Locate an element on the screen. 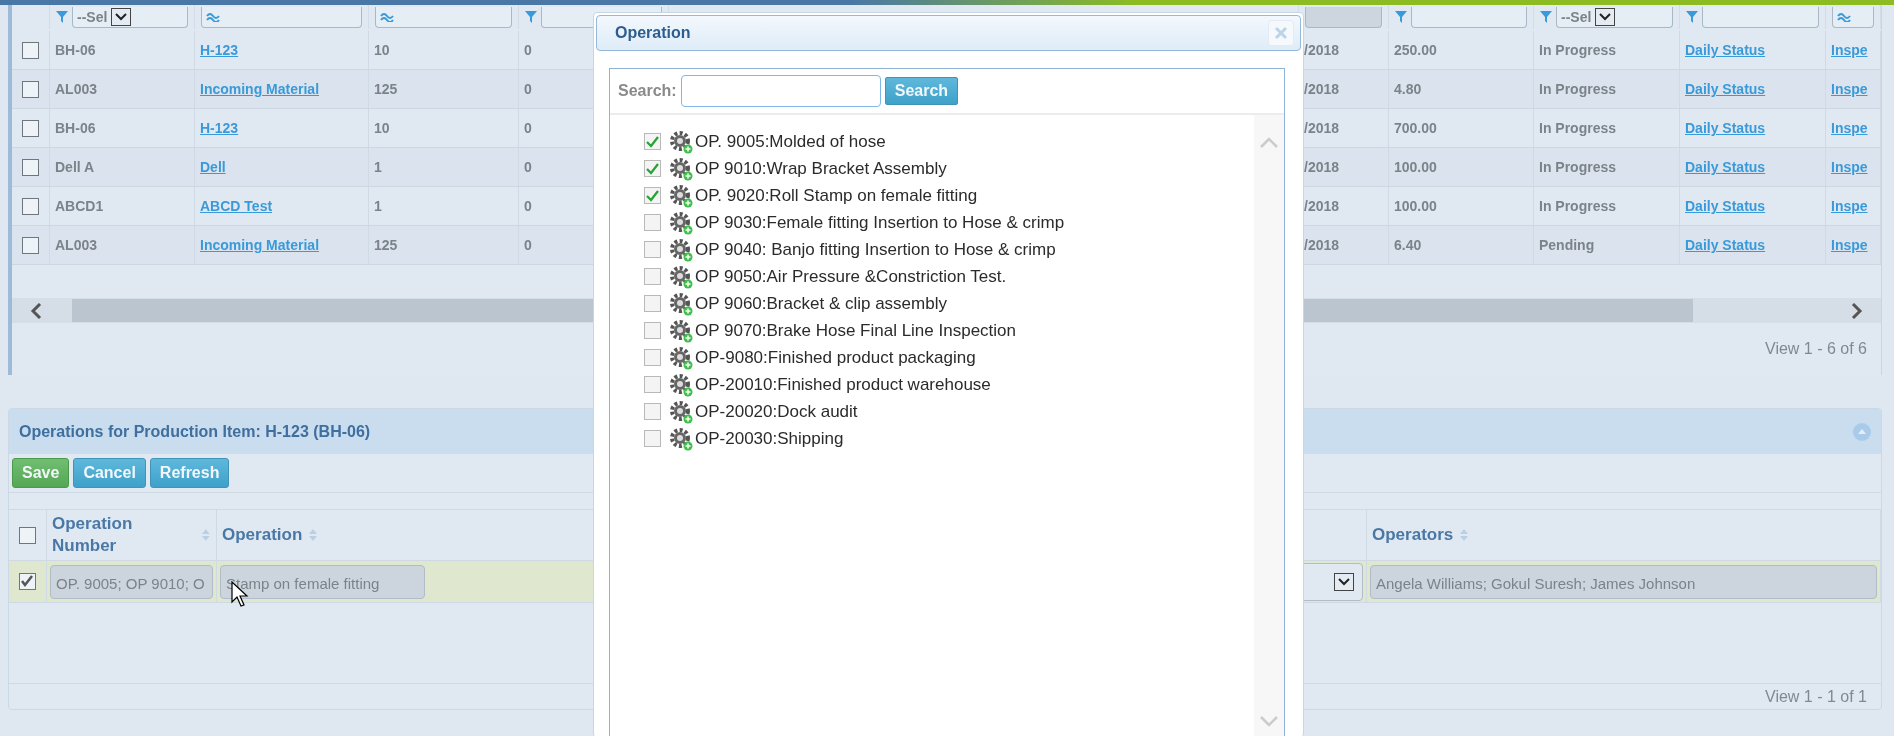  table-cell: 4.80 is located at coordinates (1408, 89).